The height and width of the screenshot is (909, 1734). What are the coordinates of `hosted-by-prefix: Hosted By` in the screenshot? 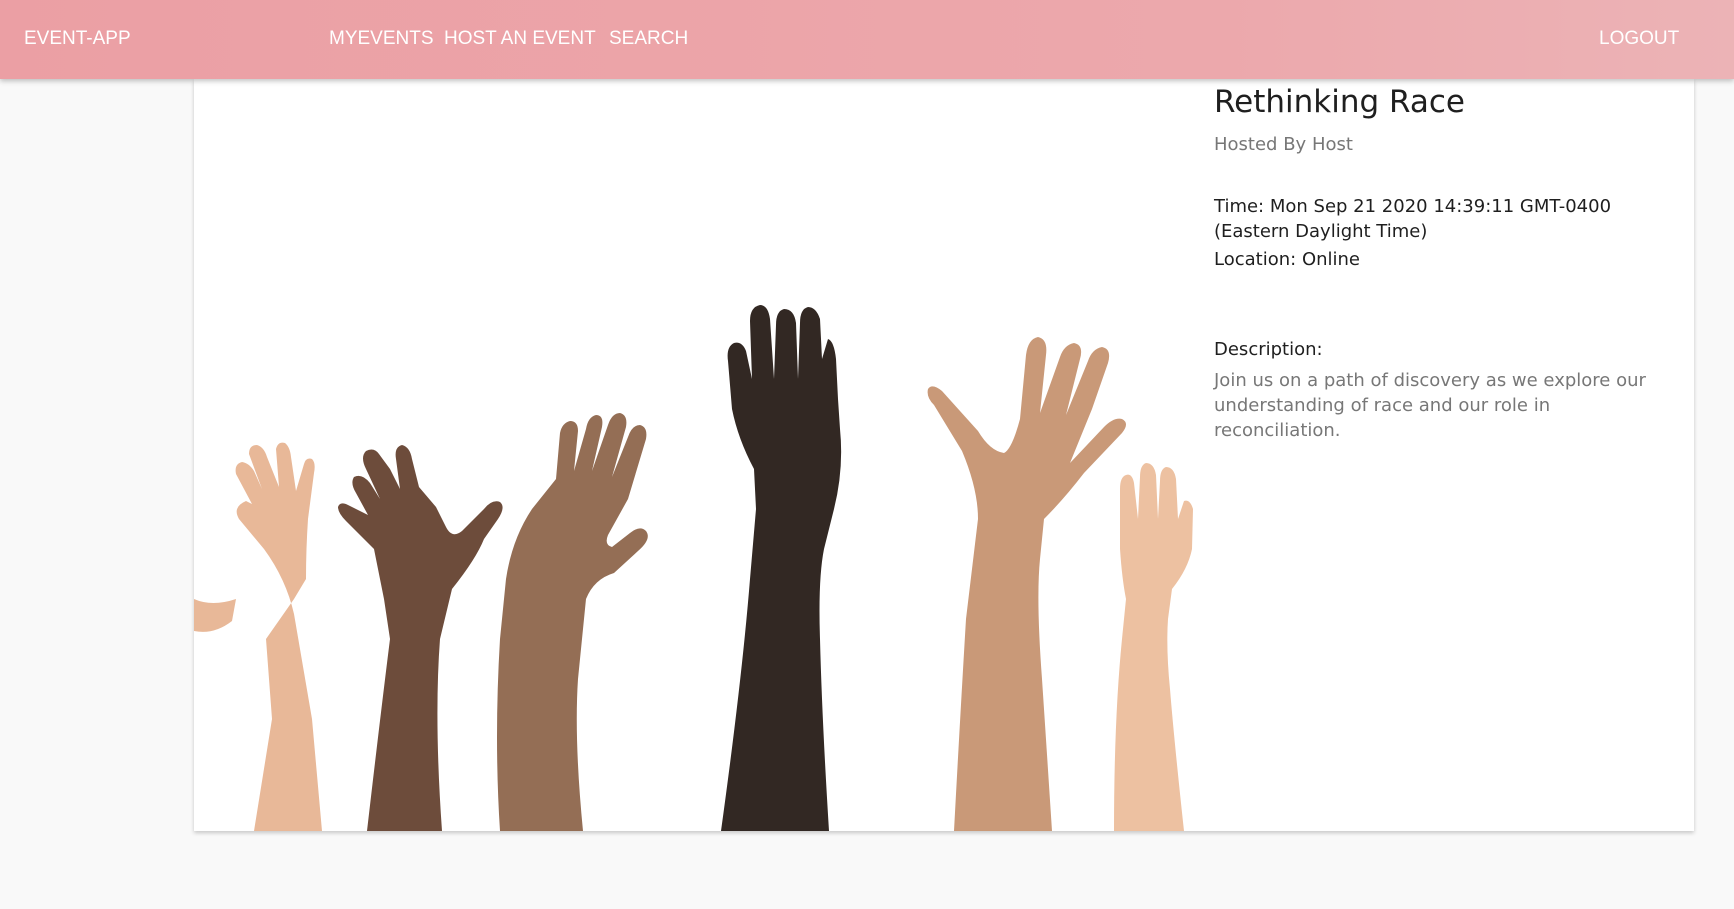 It's located at (1260, 144).